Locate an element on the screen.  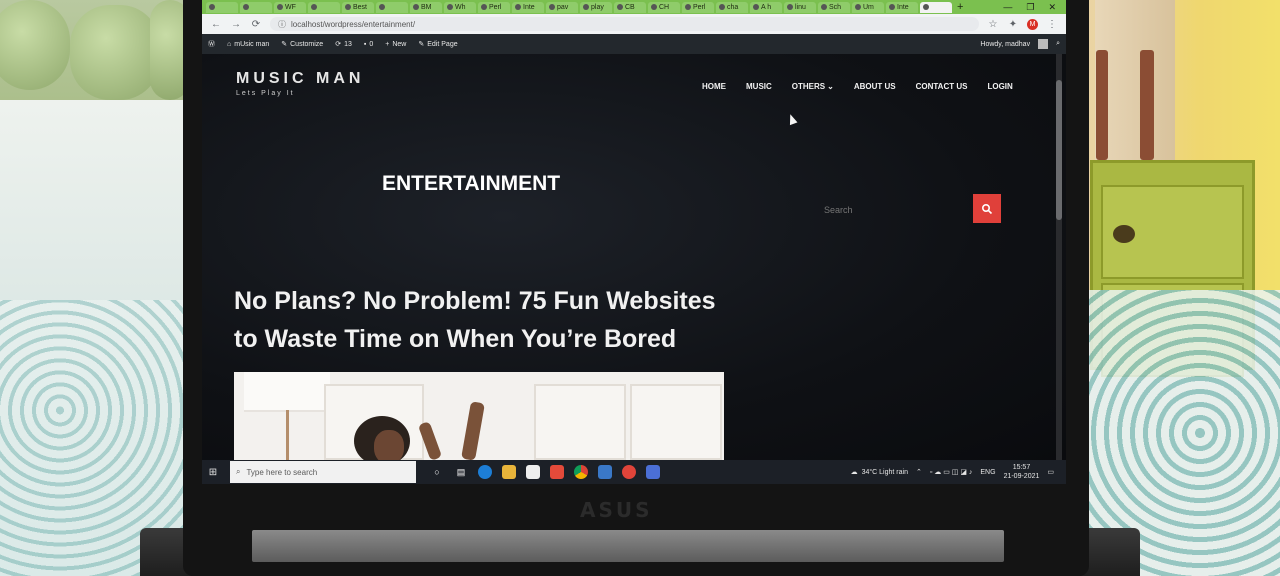
admin-edit-page: ✎ Edit Page is located at coordinates (437, 44).